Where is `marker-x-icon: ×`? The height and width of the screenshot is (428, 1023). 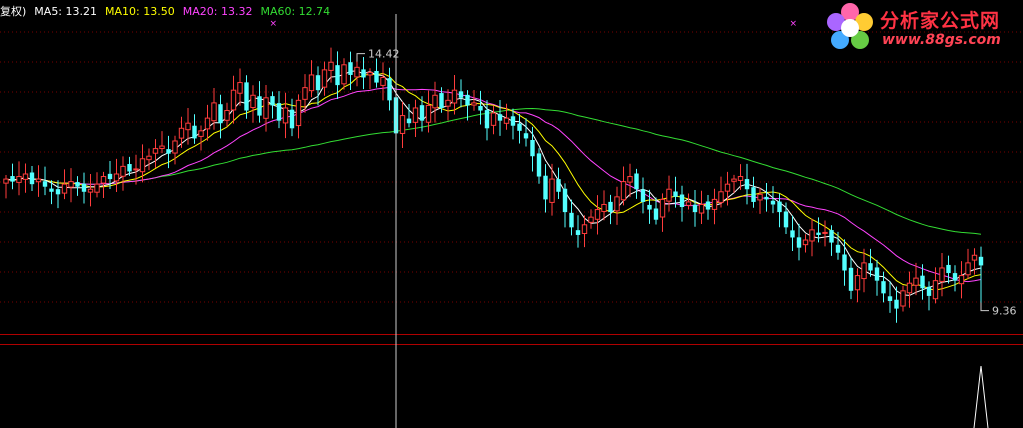 marker-x-icon: × is located at coordinates (794, 24).